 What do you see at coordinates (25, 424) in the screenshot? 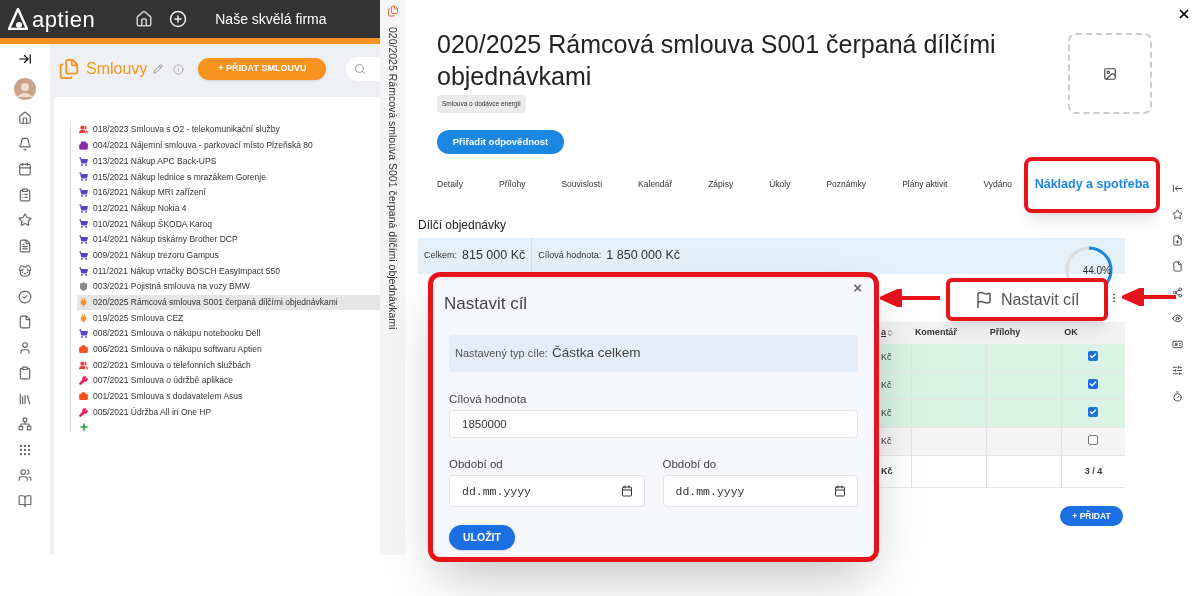
I see `network-icon` at bounding box center [25, 424].